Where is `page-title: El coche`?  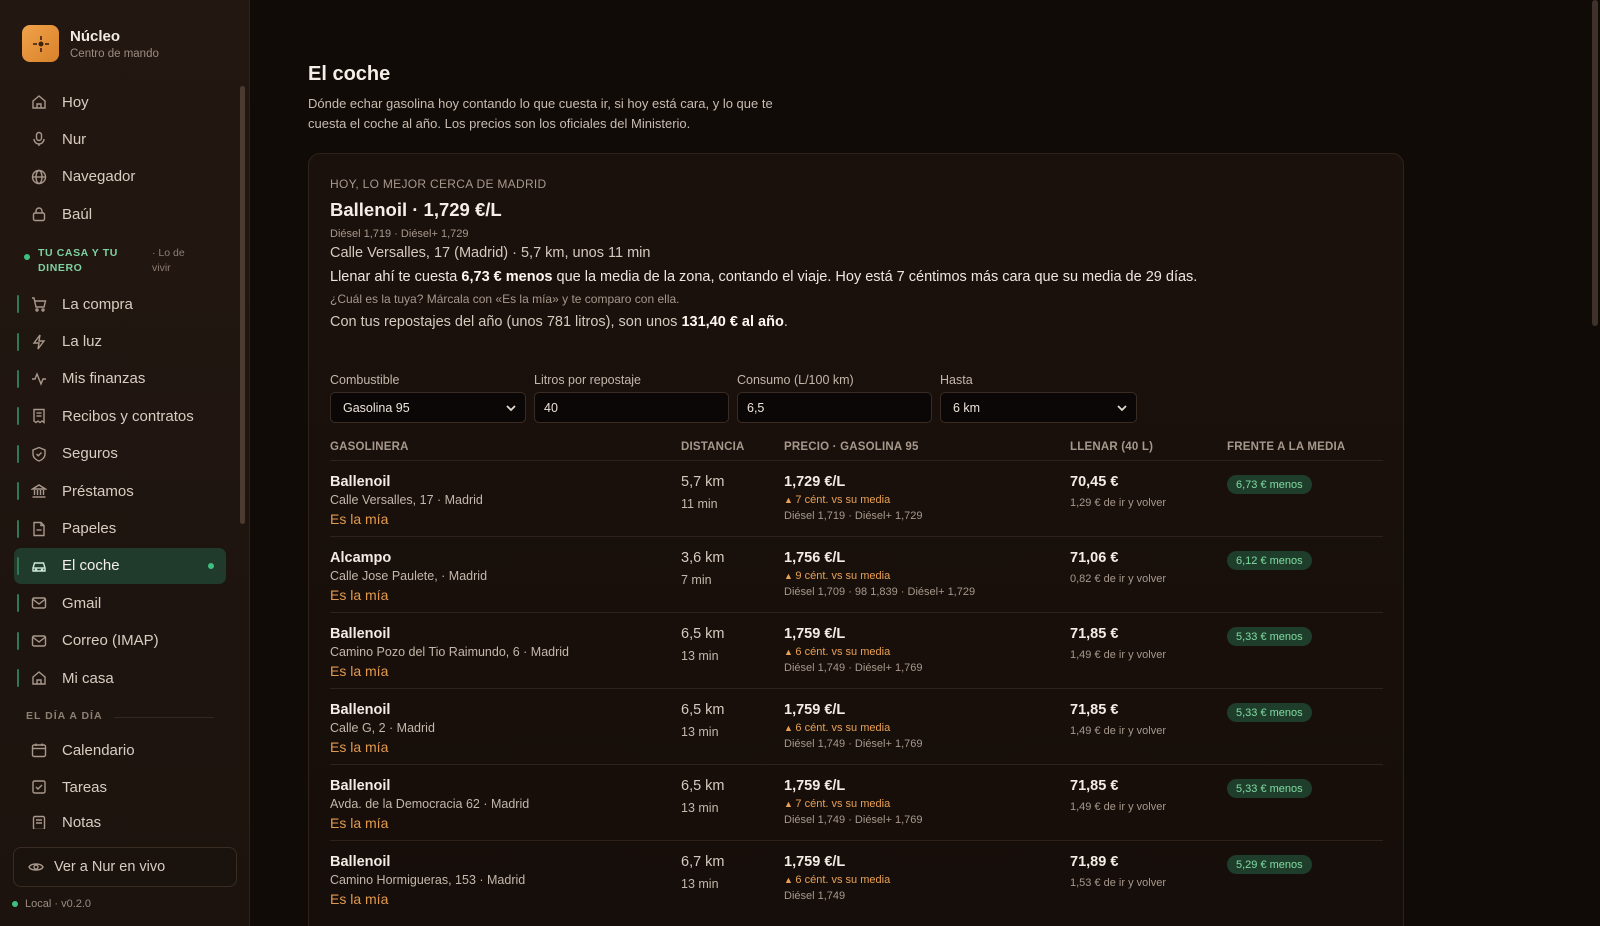
page-title: El coche is located at coordinates (349, 74).